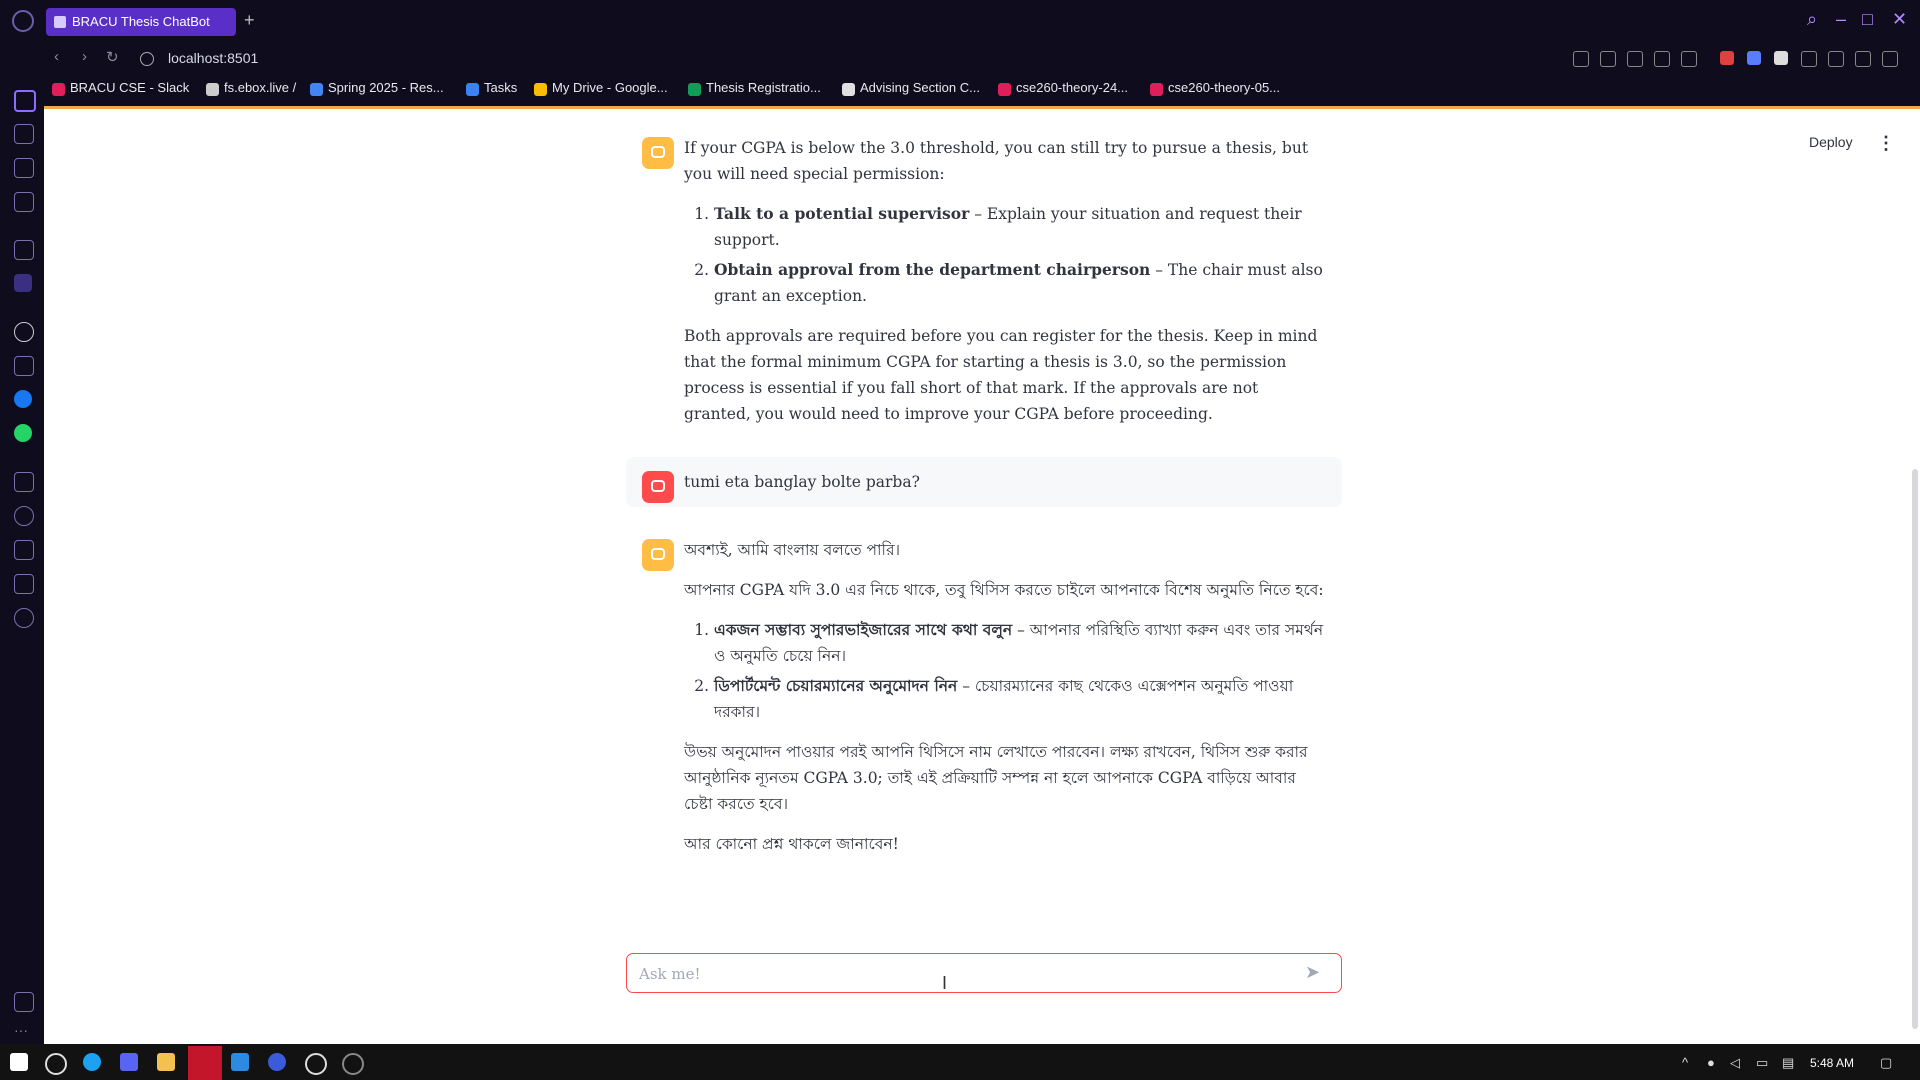 This screenshot has height=1080, width=1920. Describe the element at coordinates (802, 482) in the screenshot. I see `message-text: tumi eta banglay bolte parba?` at that location.